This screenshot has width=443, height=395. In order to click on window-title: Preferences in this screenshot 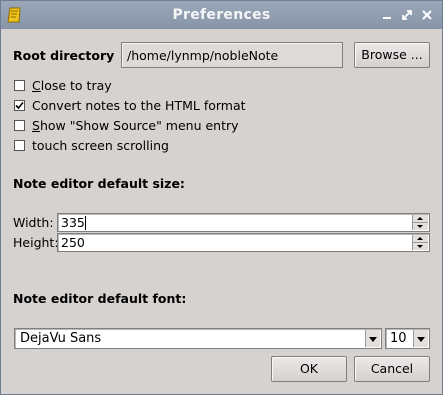, I will do `click(221, 15)`.